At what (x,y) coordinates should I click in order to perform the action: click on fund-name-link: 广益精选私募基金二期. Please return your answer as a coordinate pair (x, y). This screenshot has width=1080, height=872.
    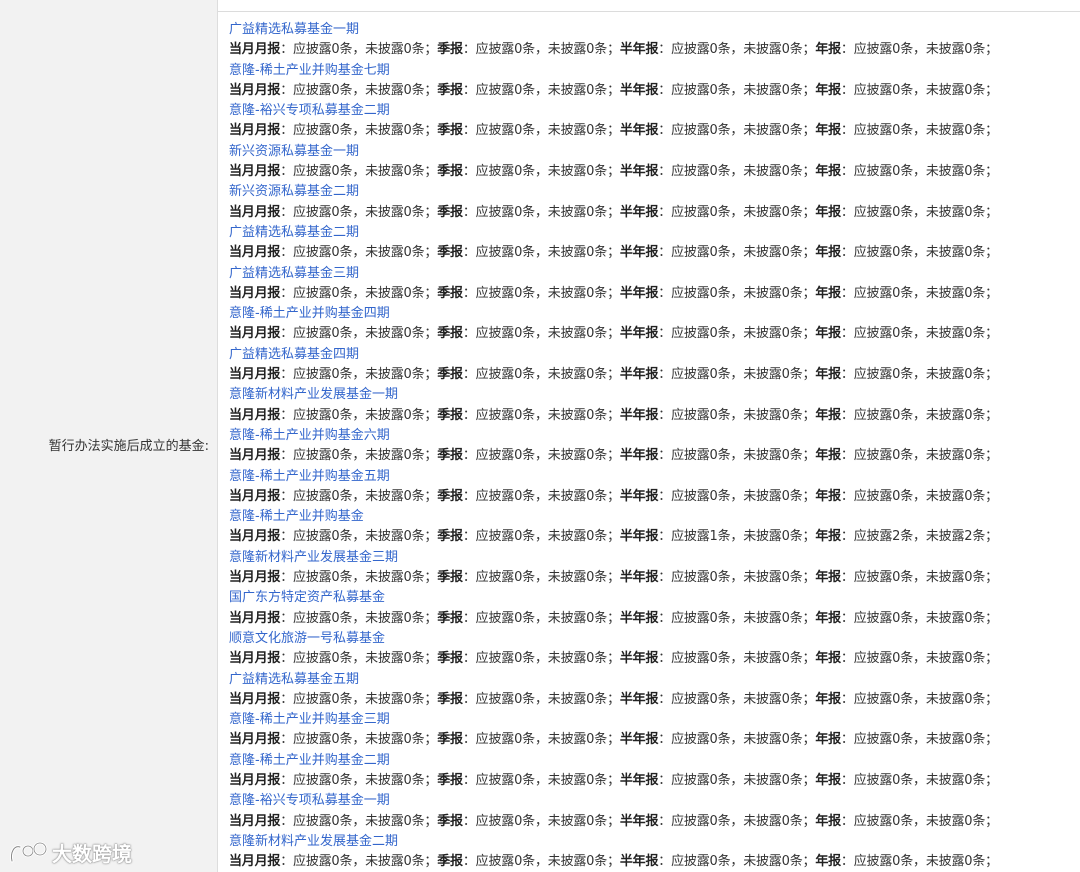
    Looking at the image, I should click on (651, 233).